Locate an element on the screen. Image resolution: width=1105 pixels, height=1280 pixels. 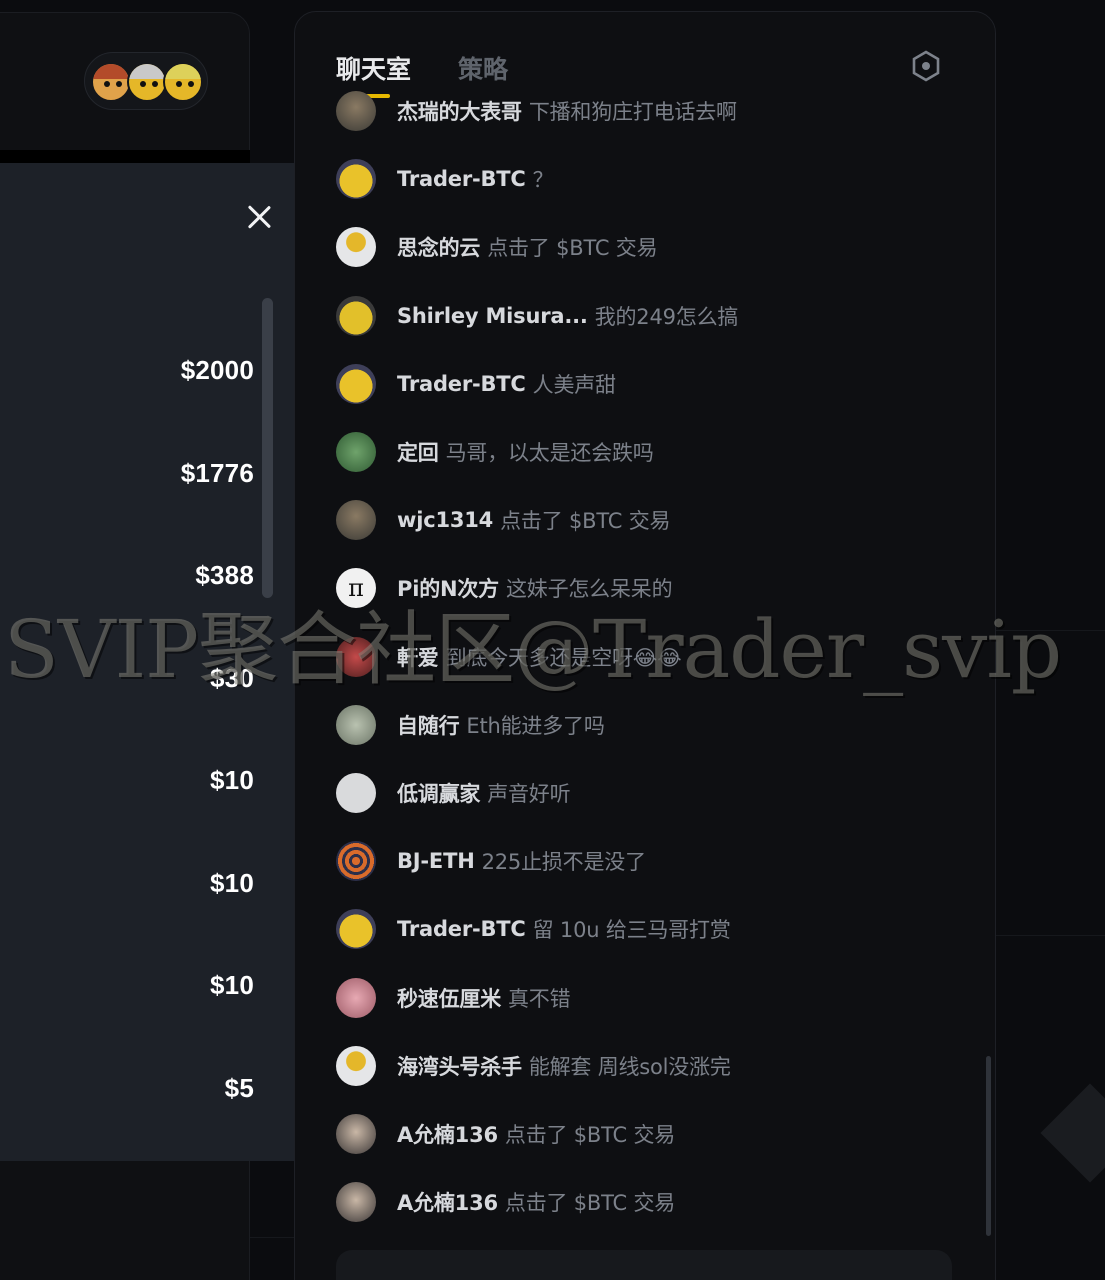
chat-message: 思念的云 点击了 $BTC 交易 is located at coordinates (497, 247).